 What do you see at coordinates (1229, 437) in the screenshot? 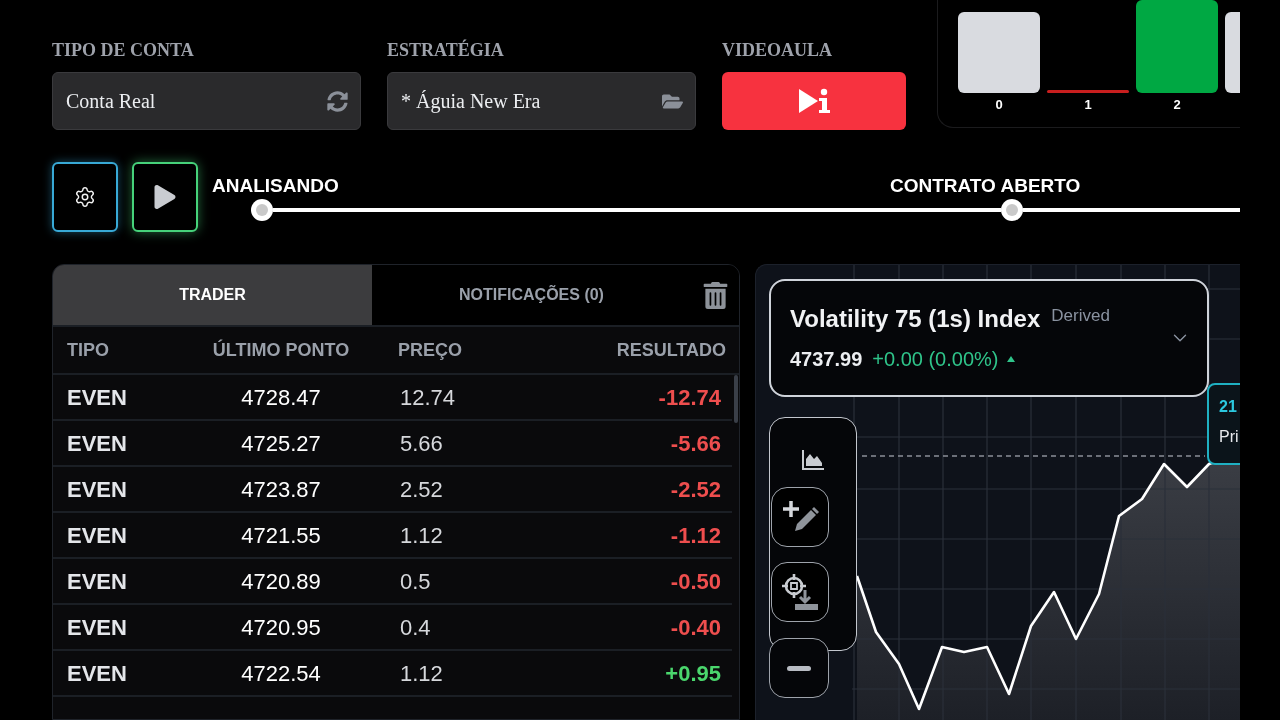
I see `tooltip-label: Pri` at bounding box center [1229, 437].